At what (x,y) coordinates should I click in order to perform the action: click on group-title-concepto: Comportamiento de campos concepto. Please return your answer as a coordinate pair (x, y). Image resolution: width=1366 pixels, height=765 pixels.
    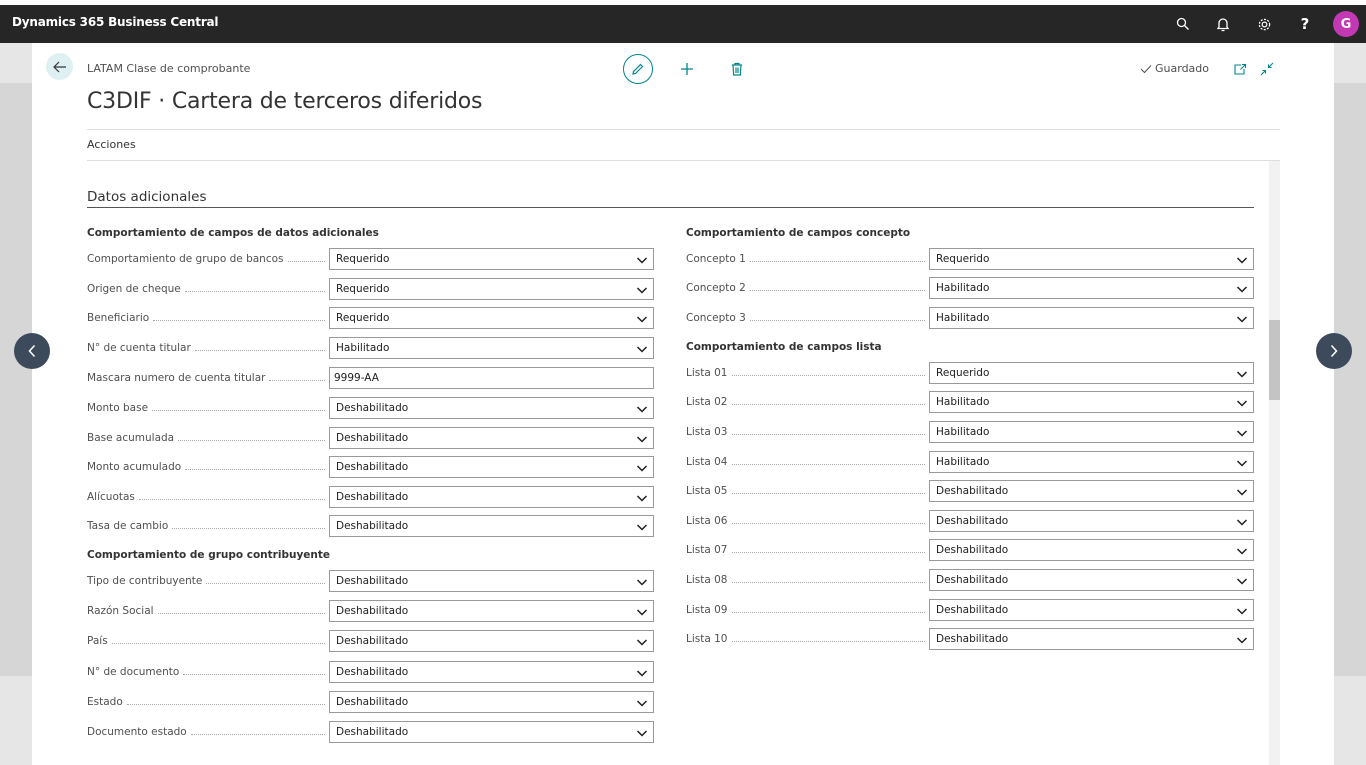
    Looking at the image, I should click on (798, 233).